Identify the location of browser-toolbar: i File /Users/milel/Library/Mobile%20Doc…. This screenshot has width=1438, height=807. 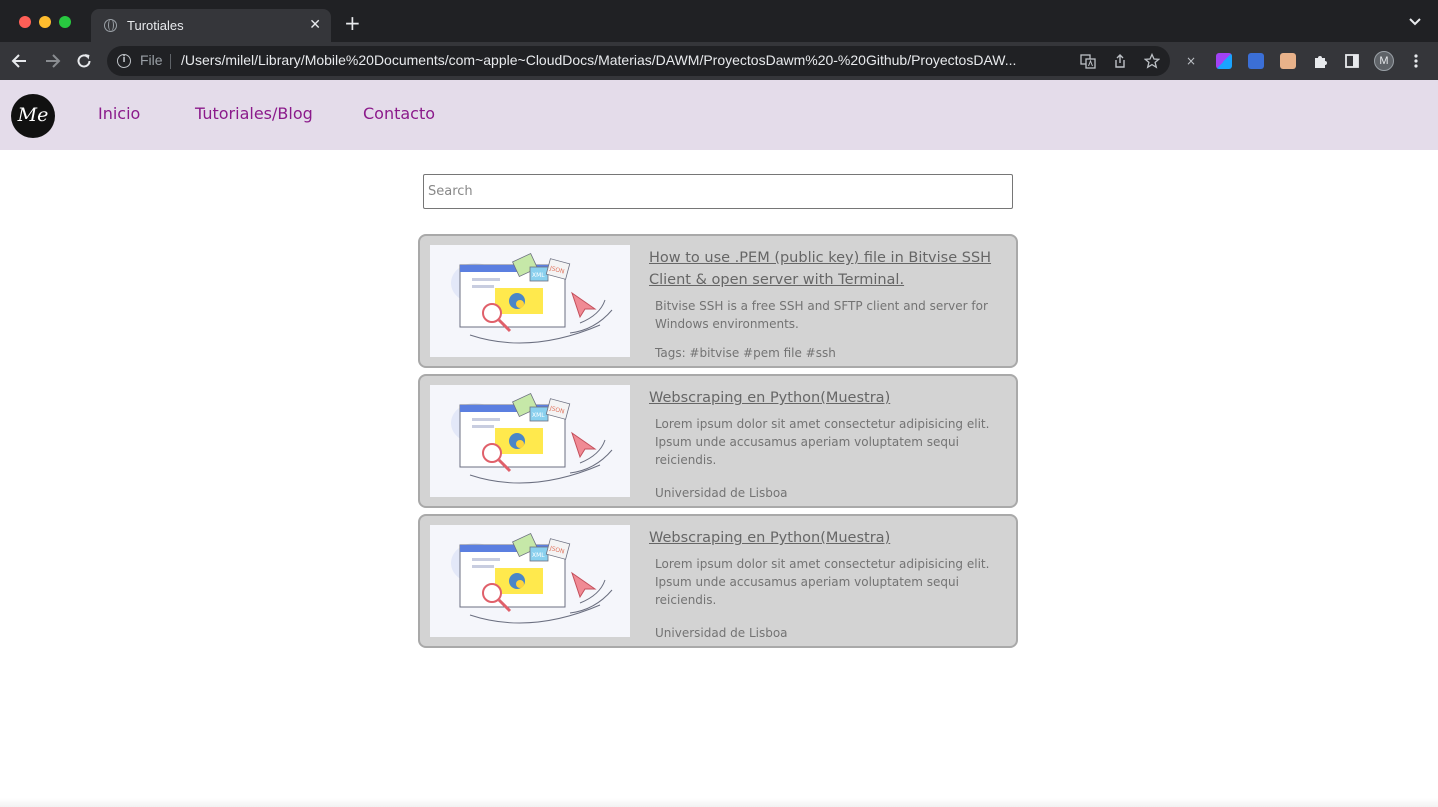
(719, 61).